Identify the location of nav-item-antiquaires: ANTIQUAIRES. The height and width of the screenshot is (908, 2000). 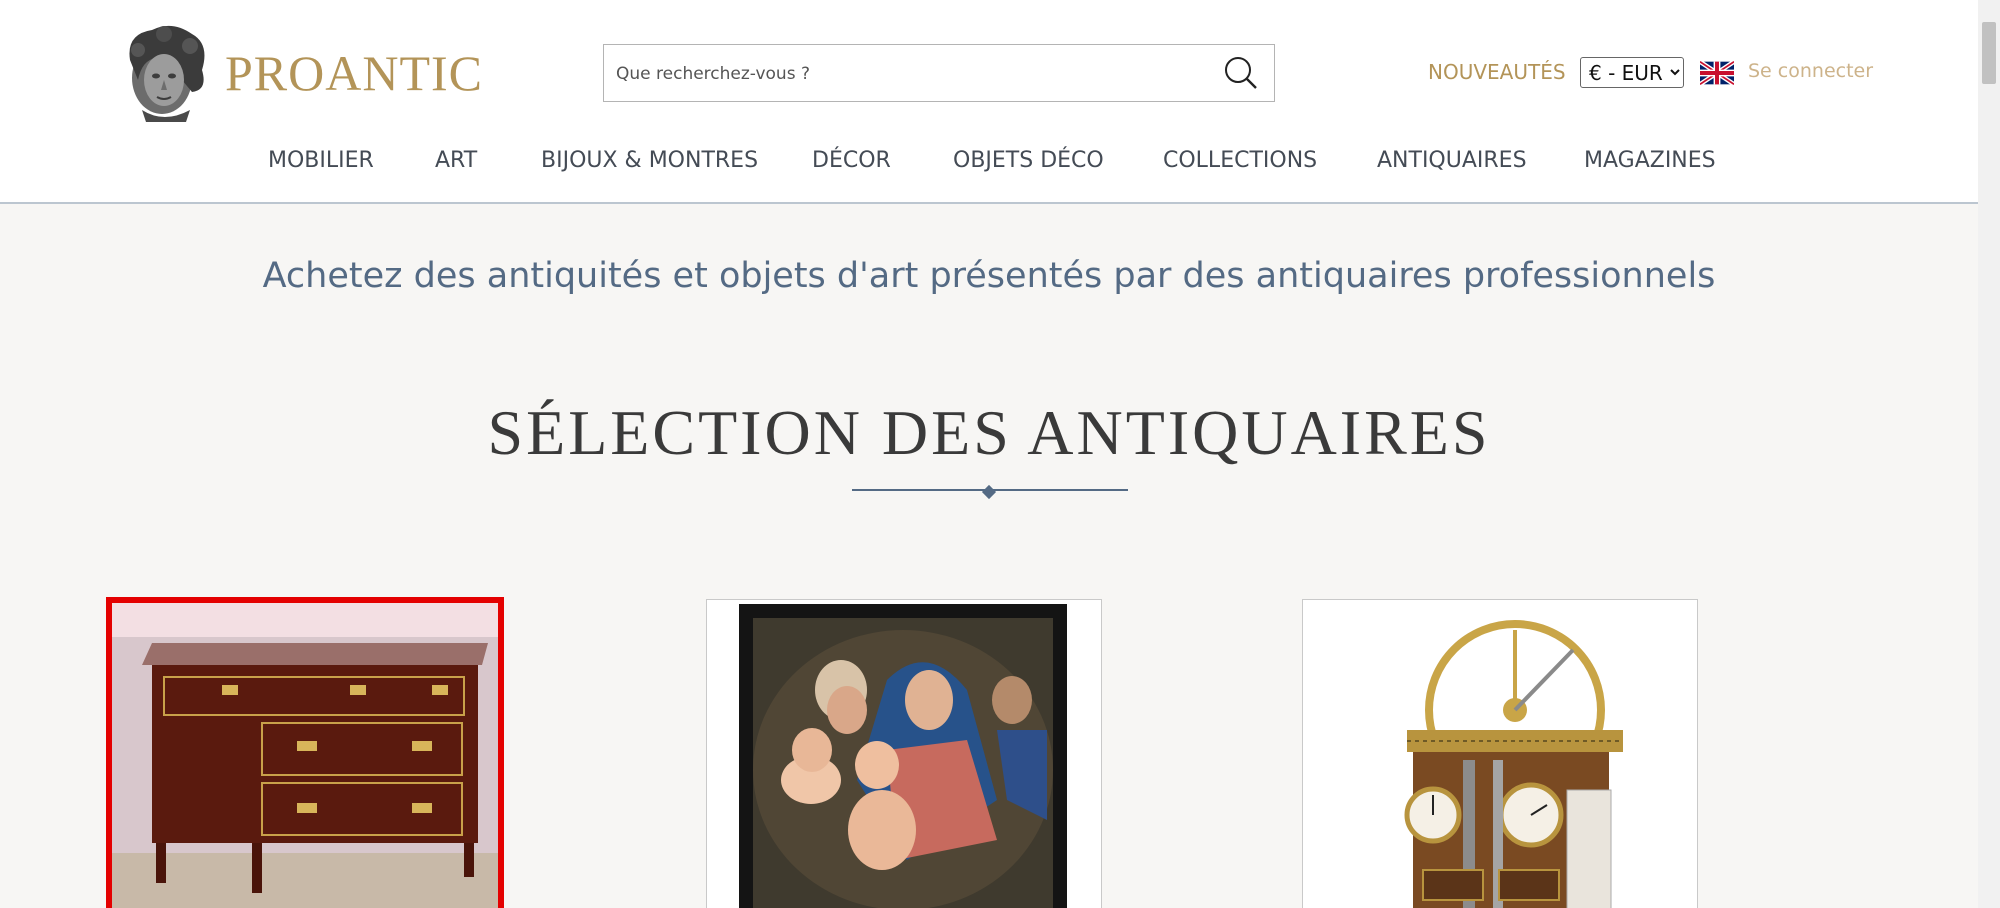
(1452, 160).